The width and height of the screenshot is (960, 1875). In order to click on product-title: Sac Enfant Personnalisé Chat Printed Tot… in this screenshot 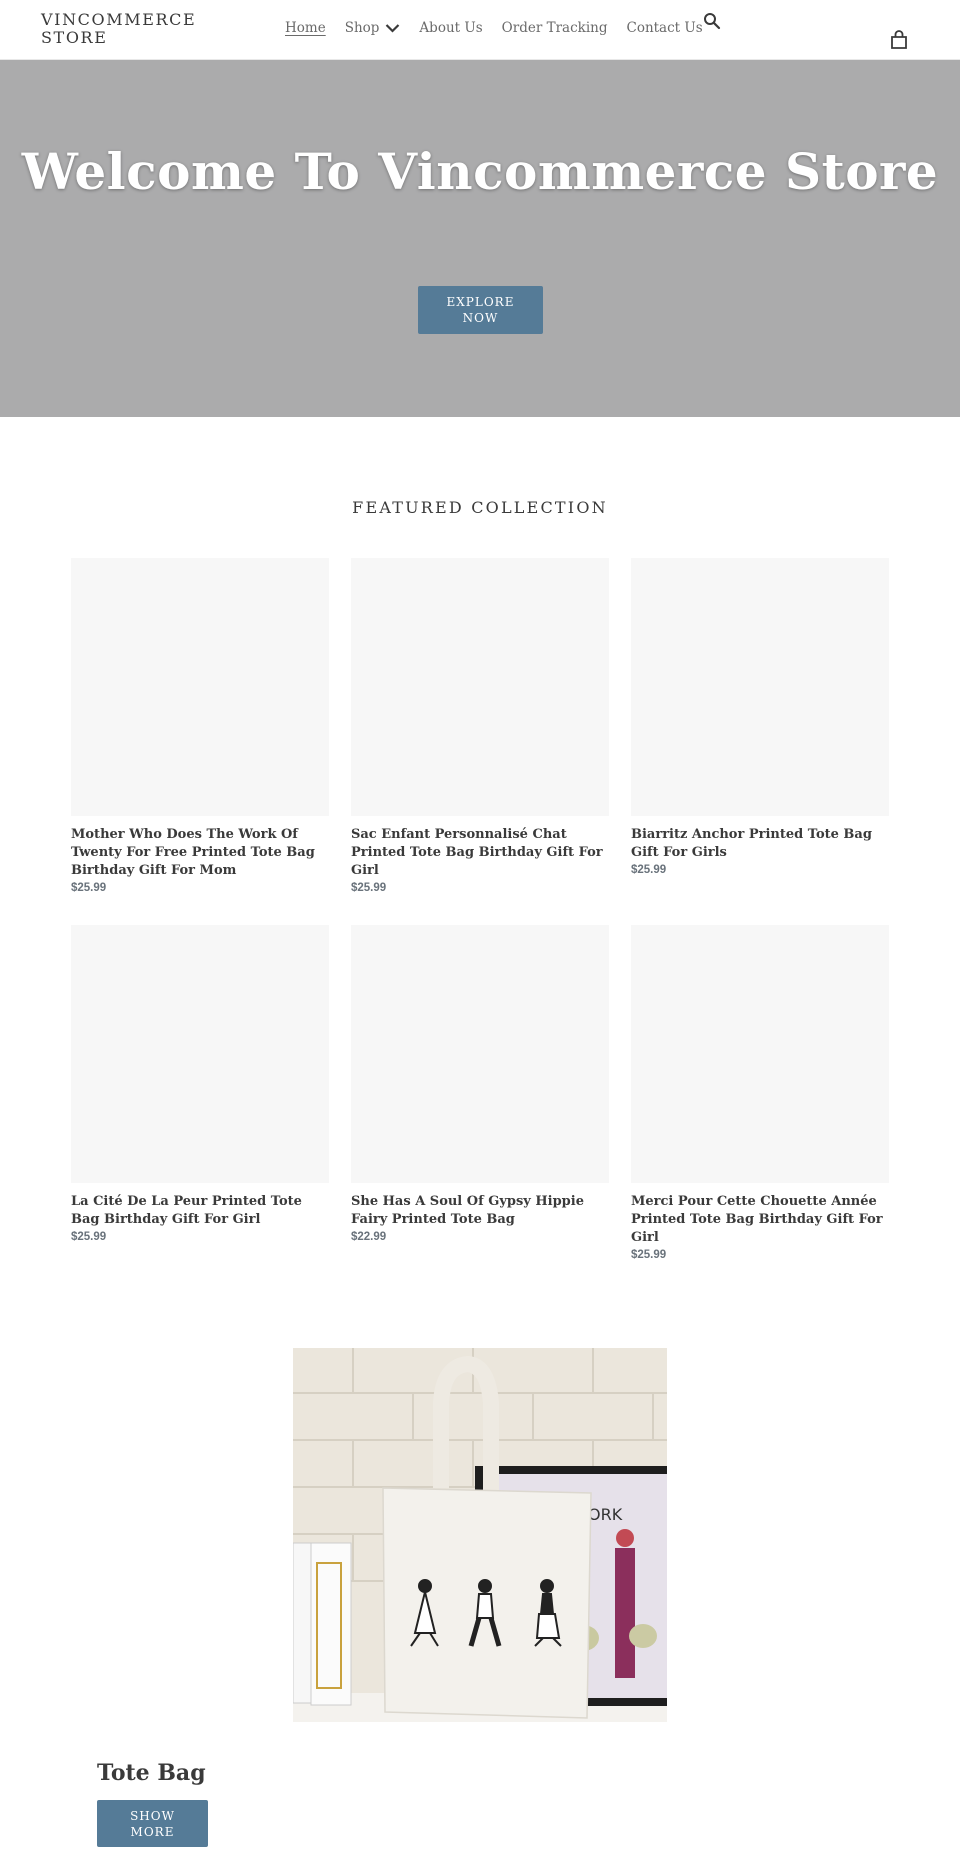, I will do `click(477, 852)`.